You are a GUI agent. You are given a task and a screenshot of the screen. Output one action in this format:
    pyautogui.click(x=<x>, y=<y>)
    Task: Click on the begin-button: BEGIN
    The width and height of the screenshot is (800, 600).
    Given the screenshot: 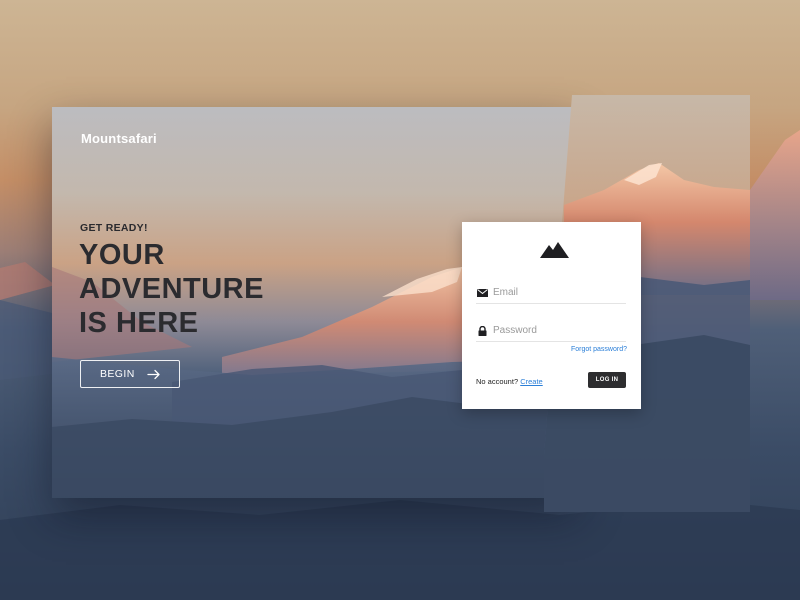 What is the action you would take?
    pyautogui.click(x=130, y=374)
    